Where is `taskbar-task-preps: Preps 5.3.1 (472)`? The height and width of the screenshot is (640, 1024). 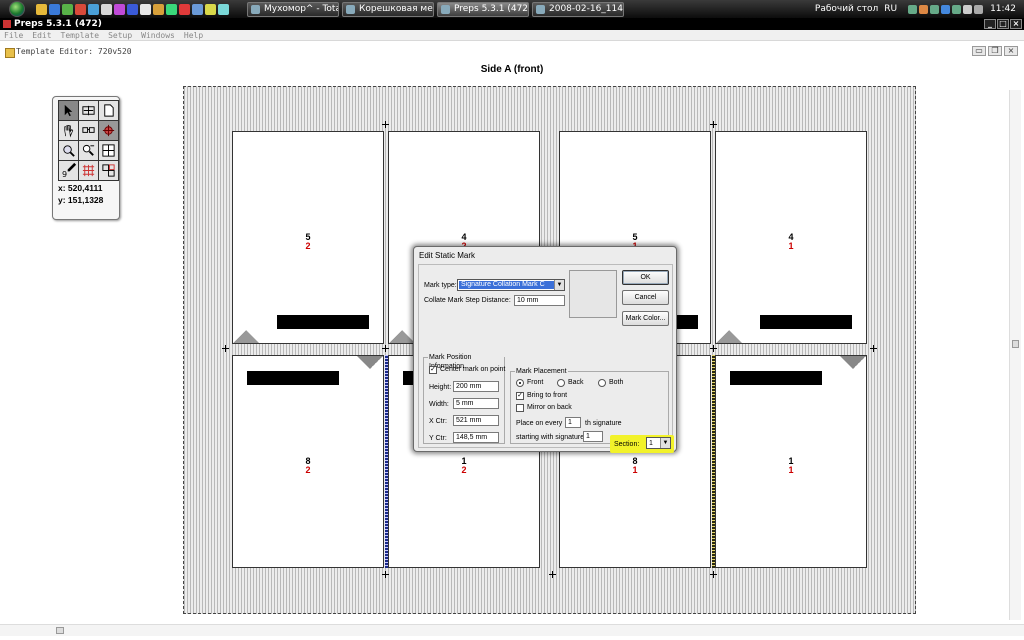
taskbar-task-preps: Preps 5.3.1 (472) is located at coordinates (483, 9).